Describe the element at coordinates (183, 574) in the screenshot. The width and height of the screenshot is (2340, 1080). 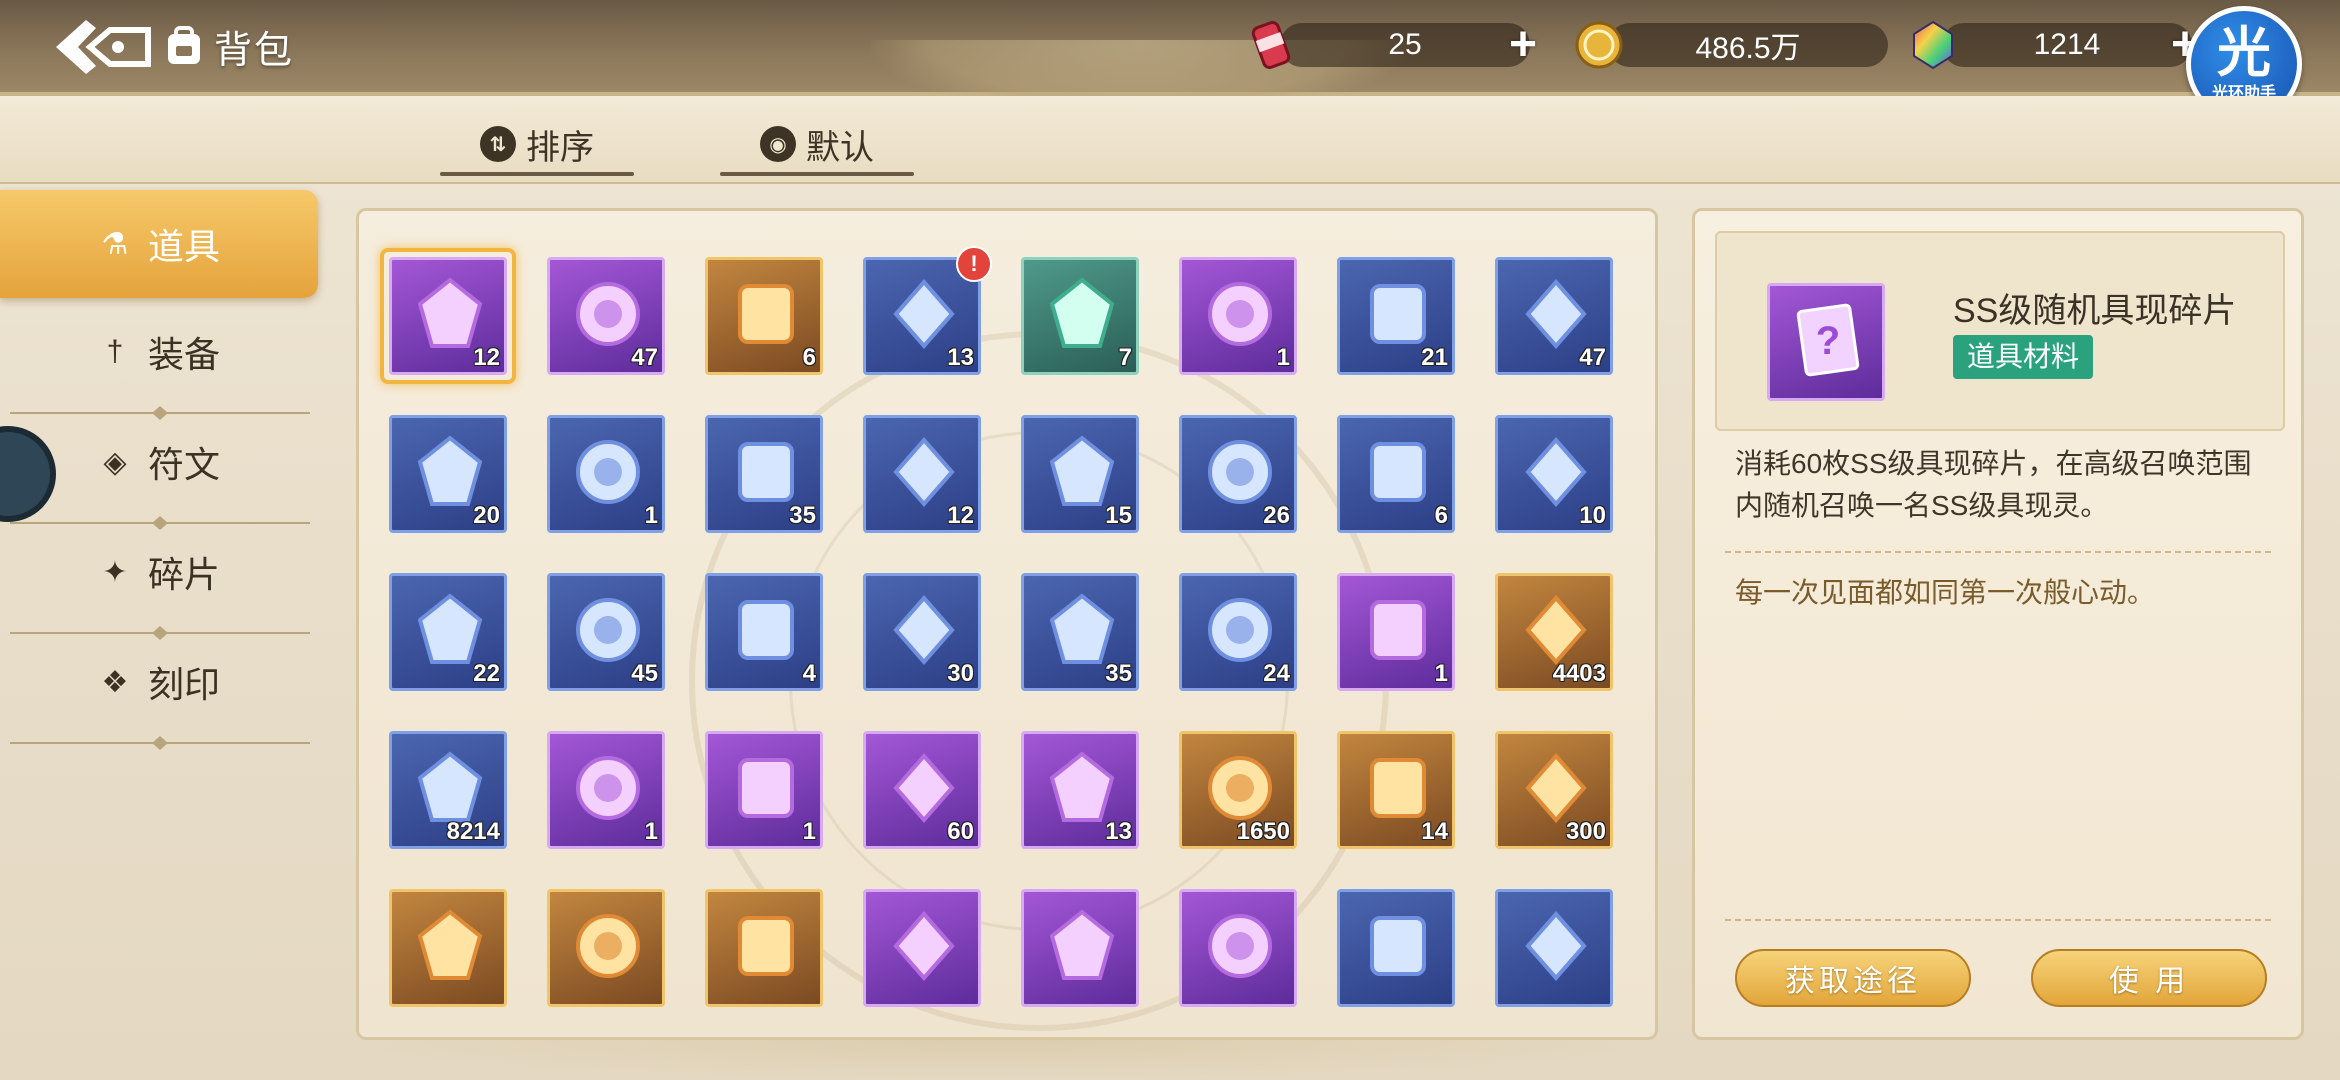
I see `tab-shards-label: 碎片` at that location.